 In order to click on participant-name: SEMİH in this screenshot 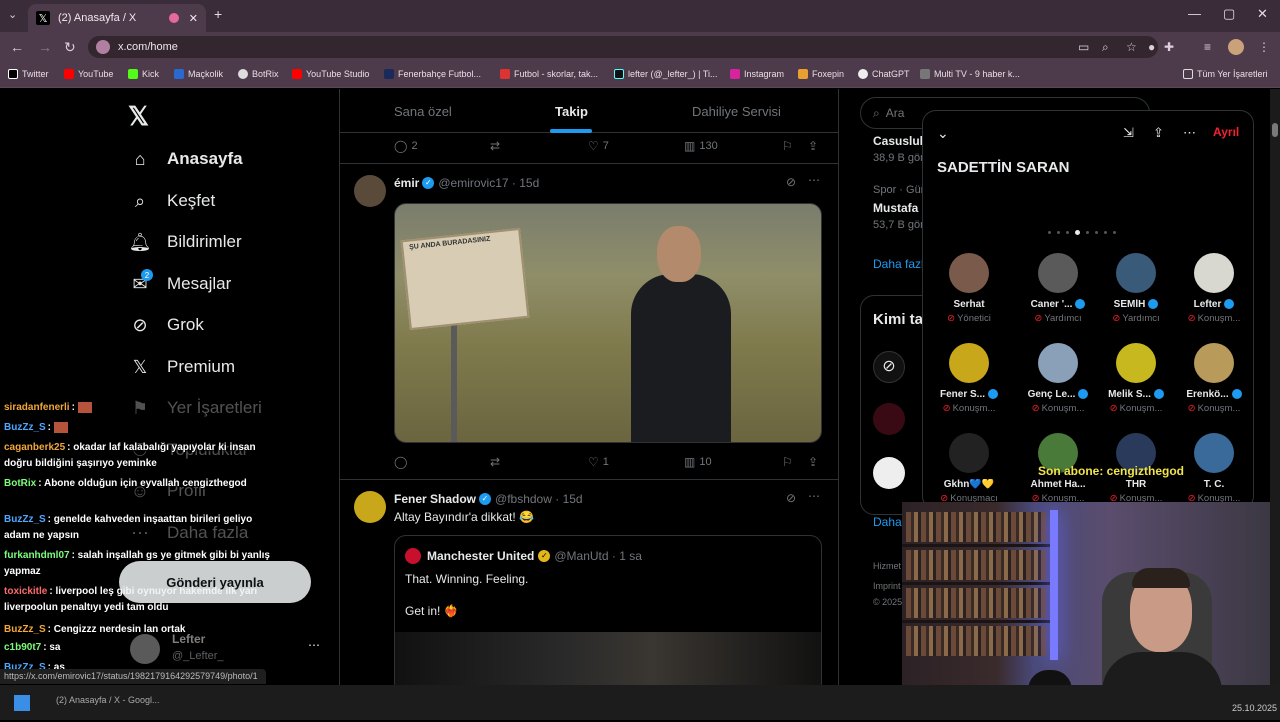, I will do `click(1136, 304)`.